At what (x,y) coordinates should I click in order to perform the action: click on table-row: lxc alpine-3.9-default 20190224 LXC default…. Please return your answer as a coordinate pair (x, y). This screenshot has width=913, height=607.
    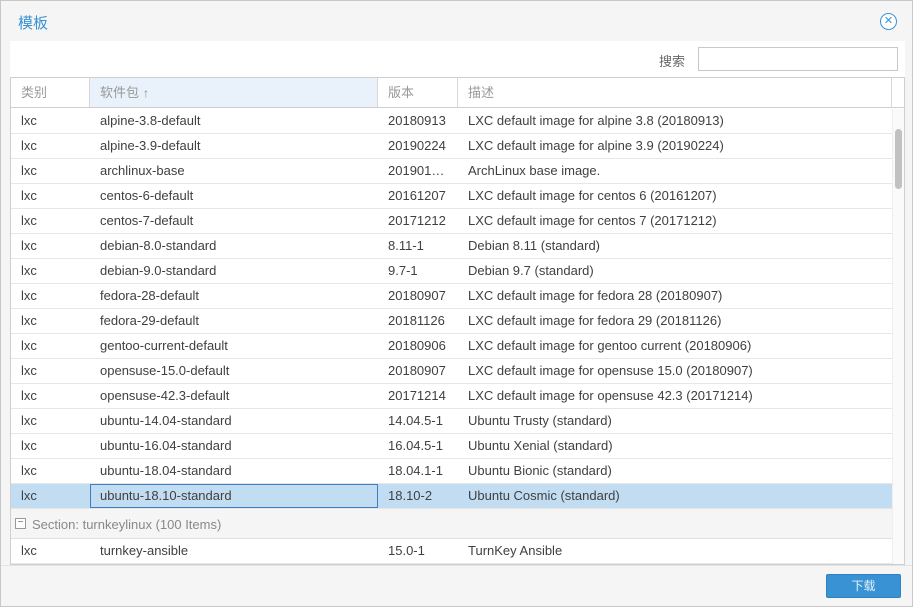
    Looking at the image, I should click on (451, 146).